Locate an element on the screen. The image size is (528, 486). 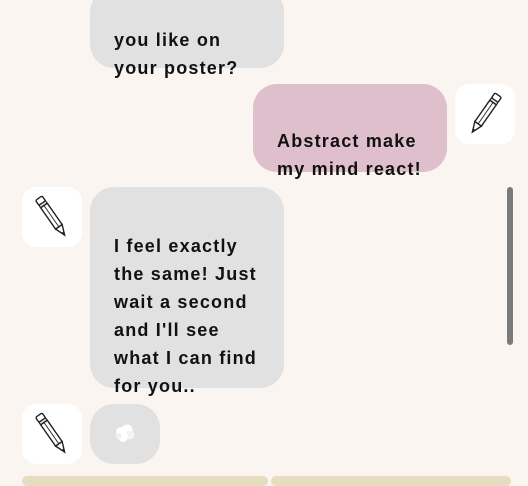
bot-message-text: you like on your poster? is located at coordinates (176, 54).